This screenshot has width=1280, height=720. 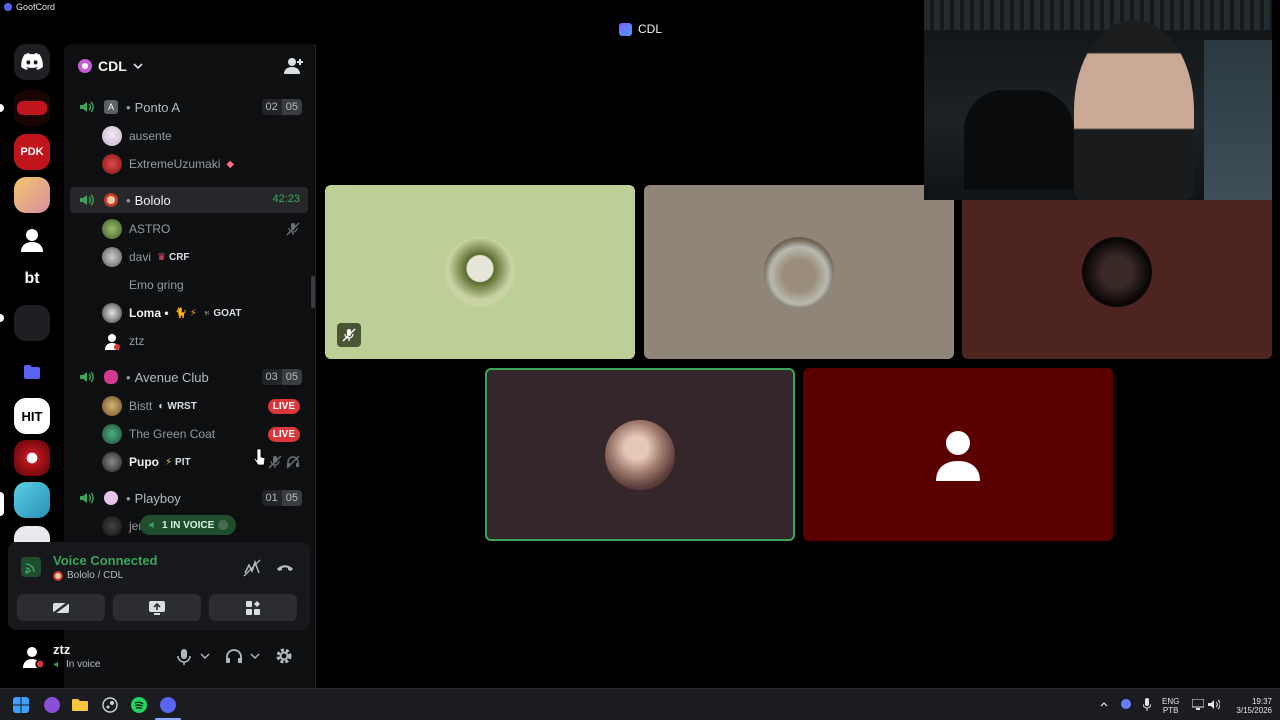 What do you see at coordinates (271, 377) in the screenshot?
I see `user-count-current: 03` at bounding box center [271, 377].